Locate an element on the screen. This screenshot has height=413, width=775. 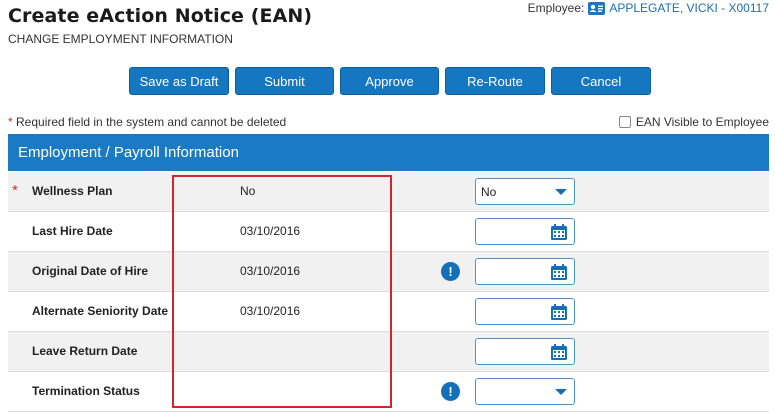
employee-info: Employee: APPLEGATE, VICKI - X00117 is located at coordinates (648, 8).